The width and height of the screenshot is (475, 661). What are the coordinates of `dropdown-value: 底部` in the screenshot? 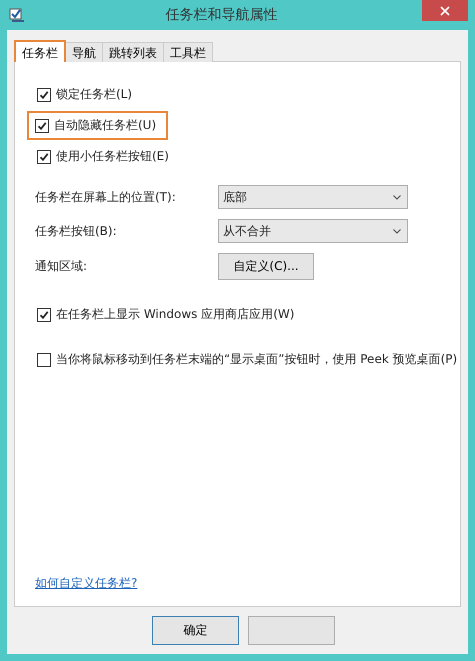 It's located at (235, 197).